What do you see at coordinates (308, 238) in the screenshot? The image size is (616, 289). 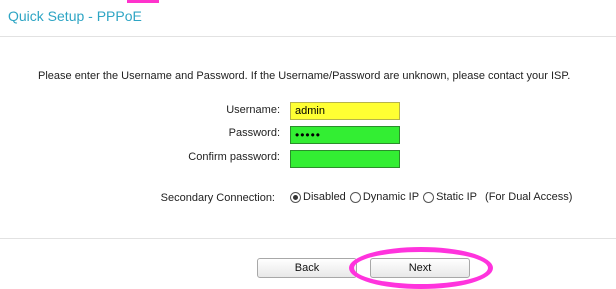 I see `divider-bottom` at bounding box center [308, 238].